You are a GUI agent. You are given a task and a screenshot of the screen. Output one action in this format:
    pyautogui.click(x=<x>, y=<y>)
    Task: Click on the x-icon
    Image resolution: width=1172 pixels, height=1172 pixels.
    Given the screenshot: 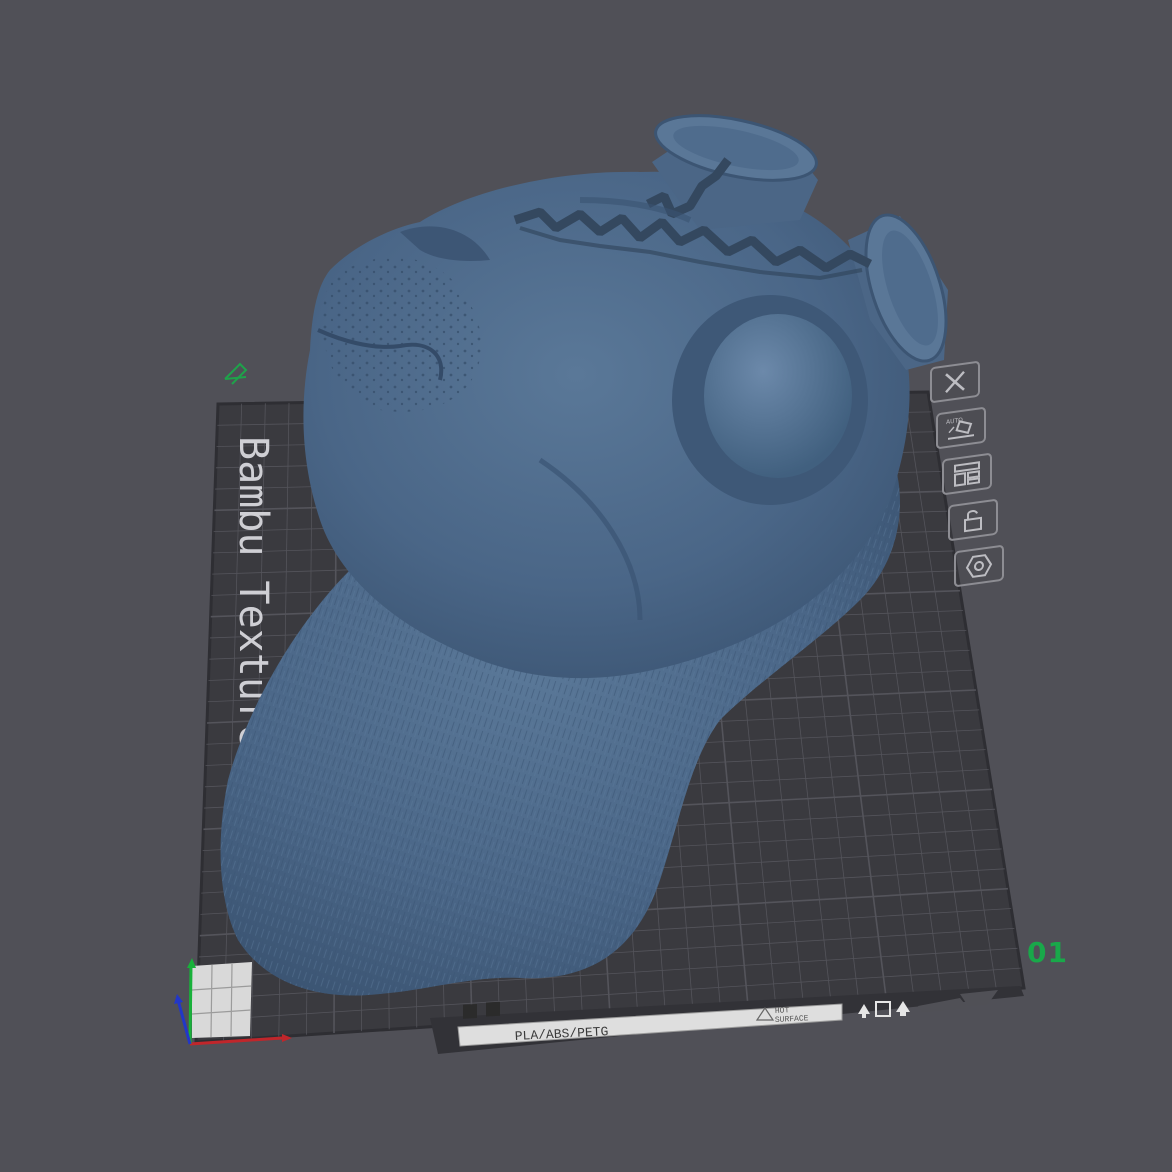 What is the action you would take?
    pyautogui.click(x=955, y=382)
    